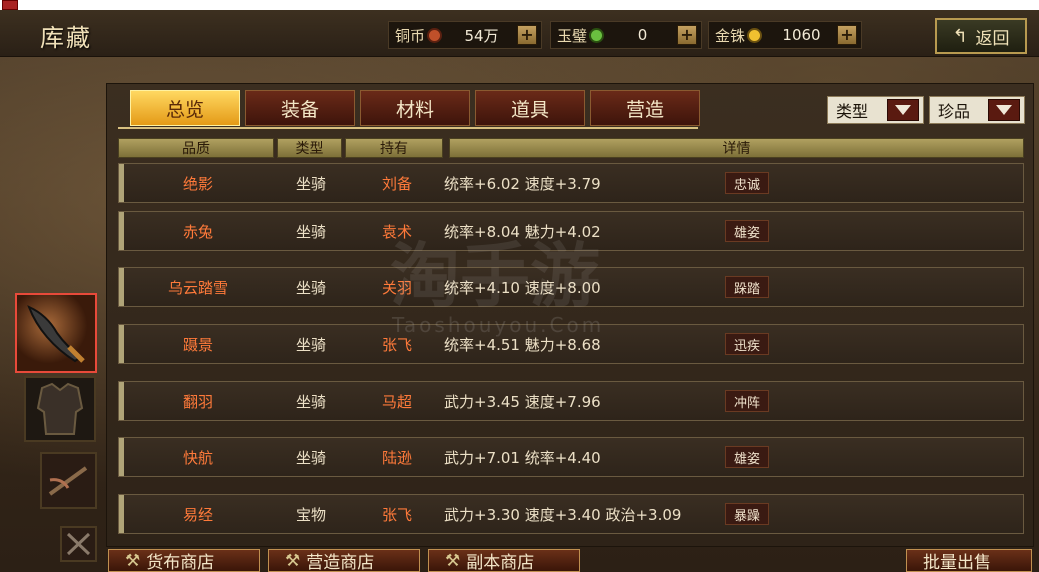 The image size is (1039, 572). I want to click on construction-shop-button: ⚒ 营造商店, so click(344, 560).